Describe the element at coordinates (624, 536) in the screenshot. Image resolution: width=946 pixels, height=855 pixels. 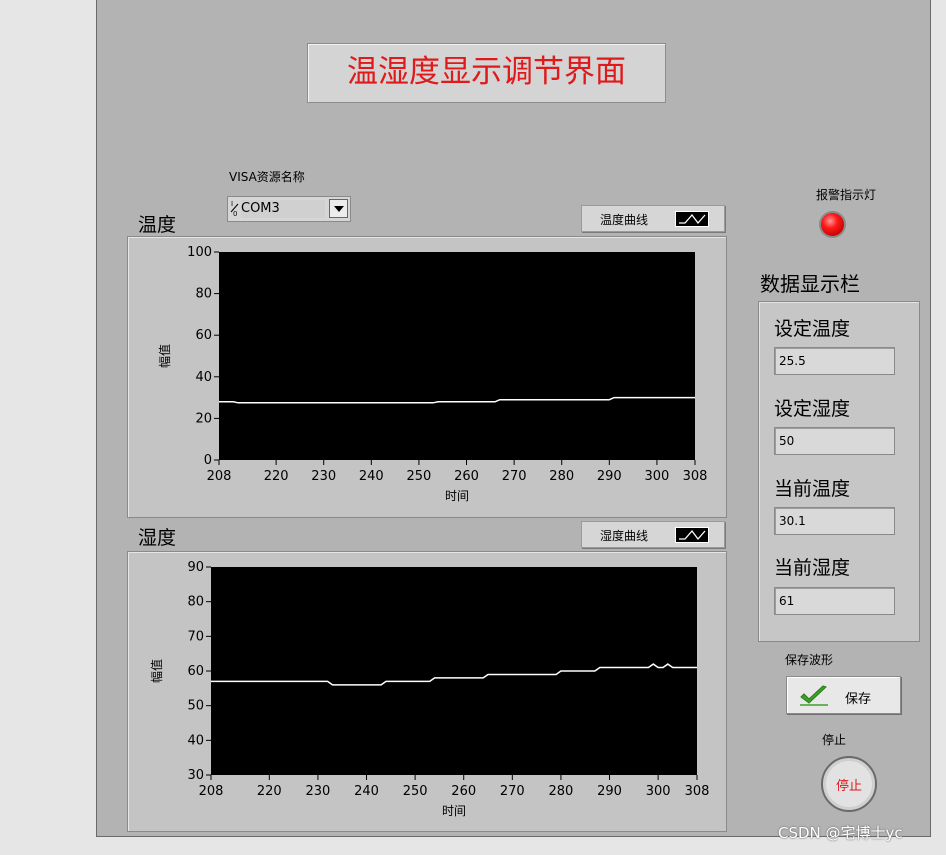
I see `humidity-legend-label: 湿度曲线` at that location.